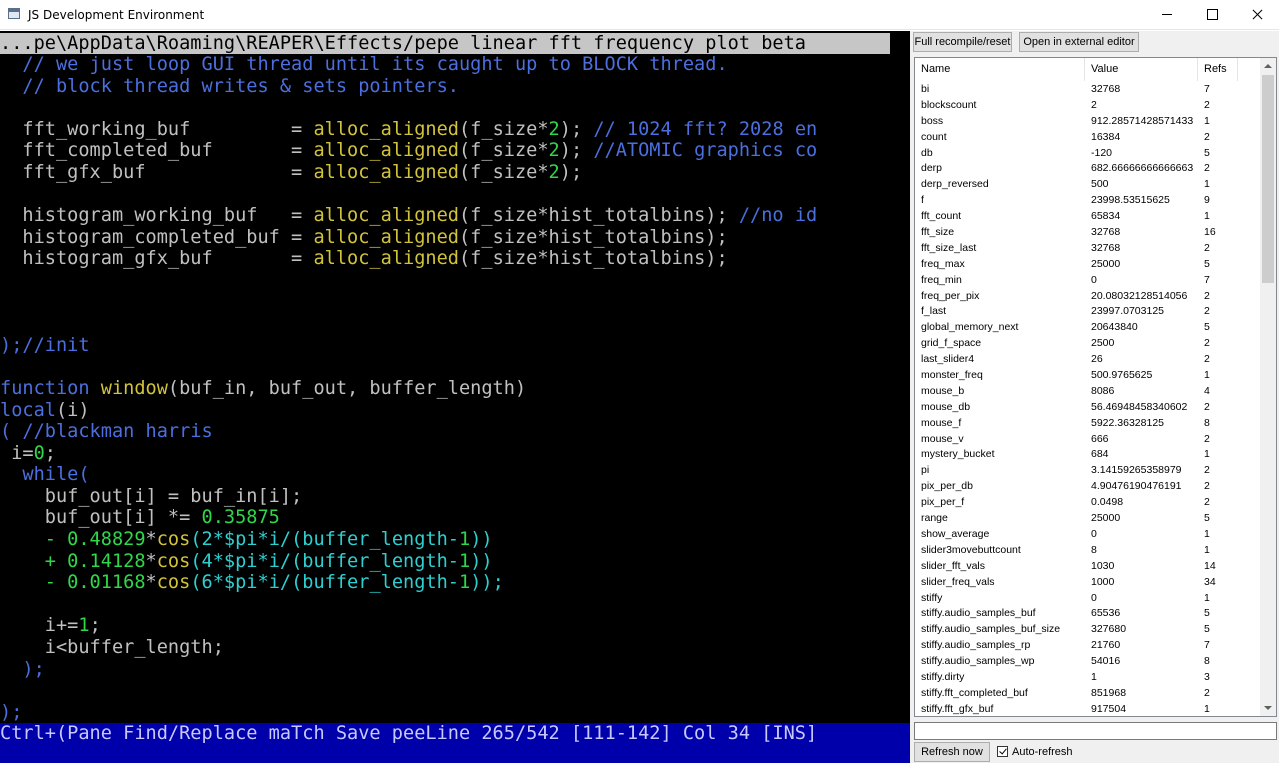 The image size is (1279, 763). Describe the element at coordinates (1087, 201) in the screenshot. I see `variable-row: f 23998.53515625 9` at that location.